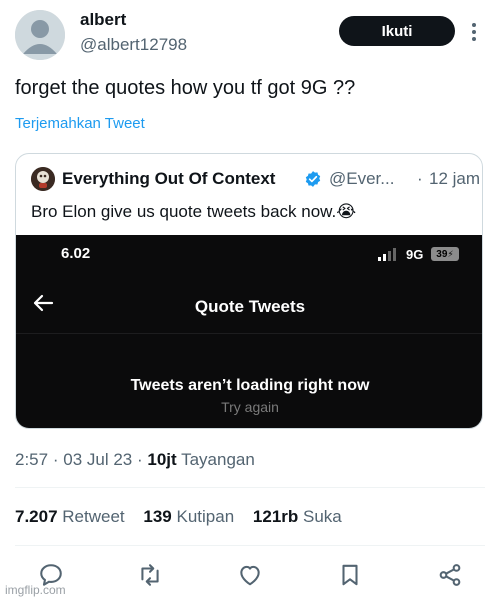 The width and height of the screenshot is (500, 599). I want to click on verified-badge-icon, so click(313, 179).